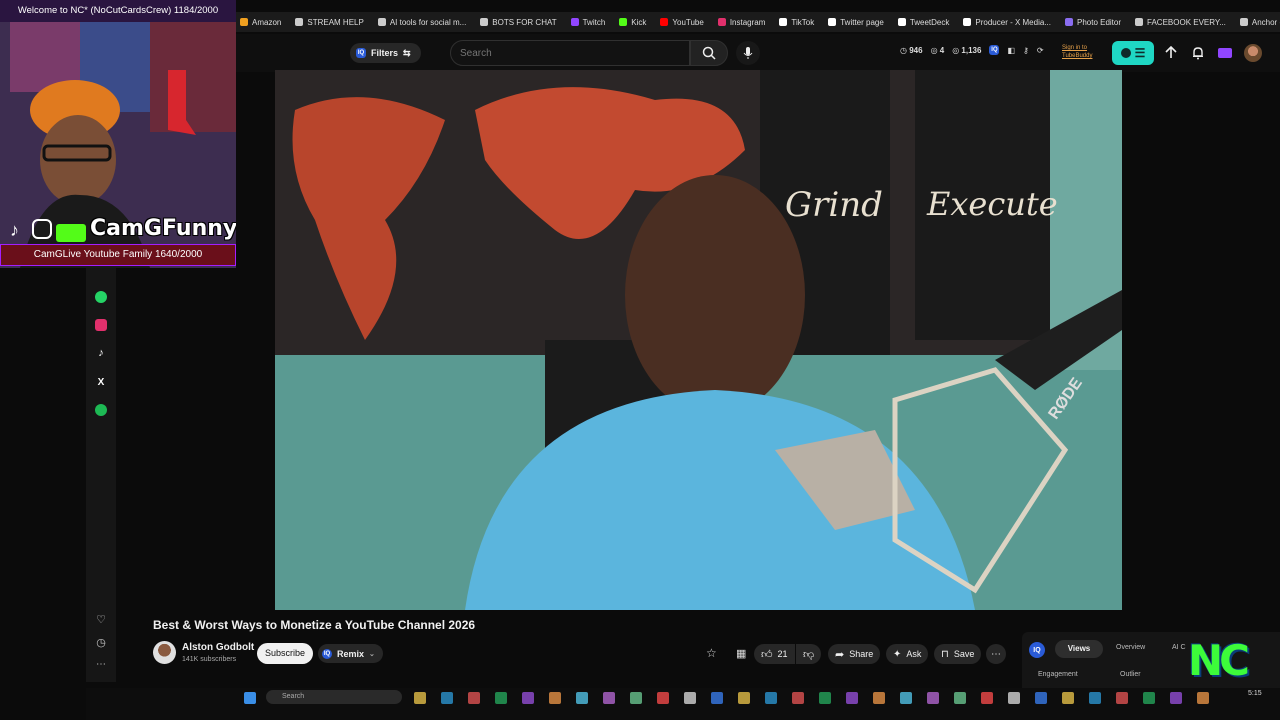 Image resolution: width=1280 pixels, height=720 pixels. Describe the element at coordinates (964, 654) in the screenshot. I see `save-label: Save` at that location.